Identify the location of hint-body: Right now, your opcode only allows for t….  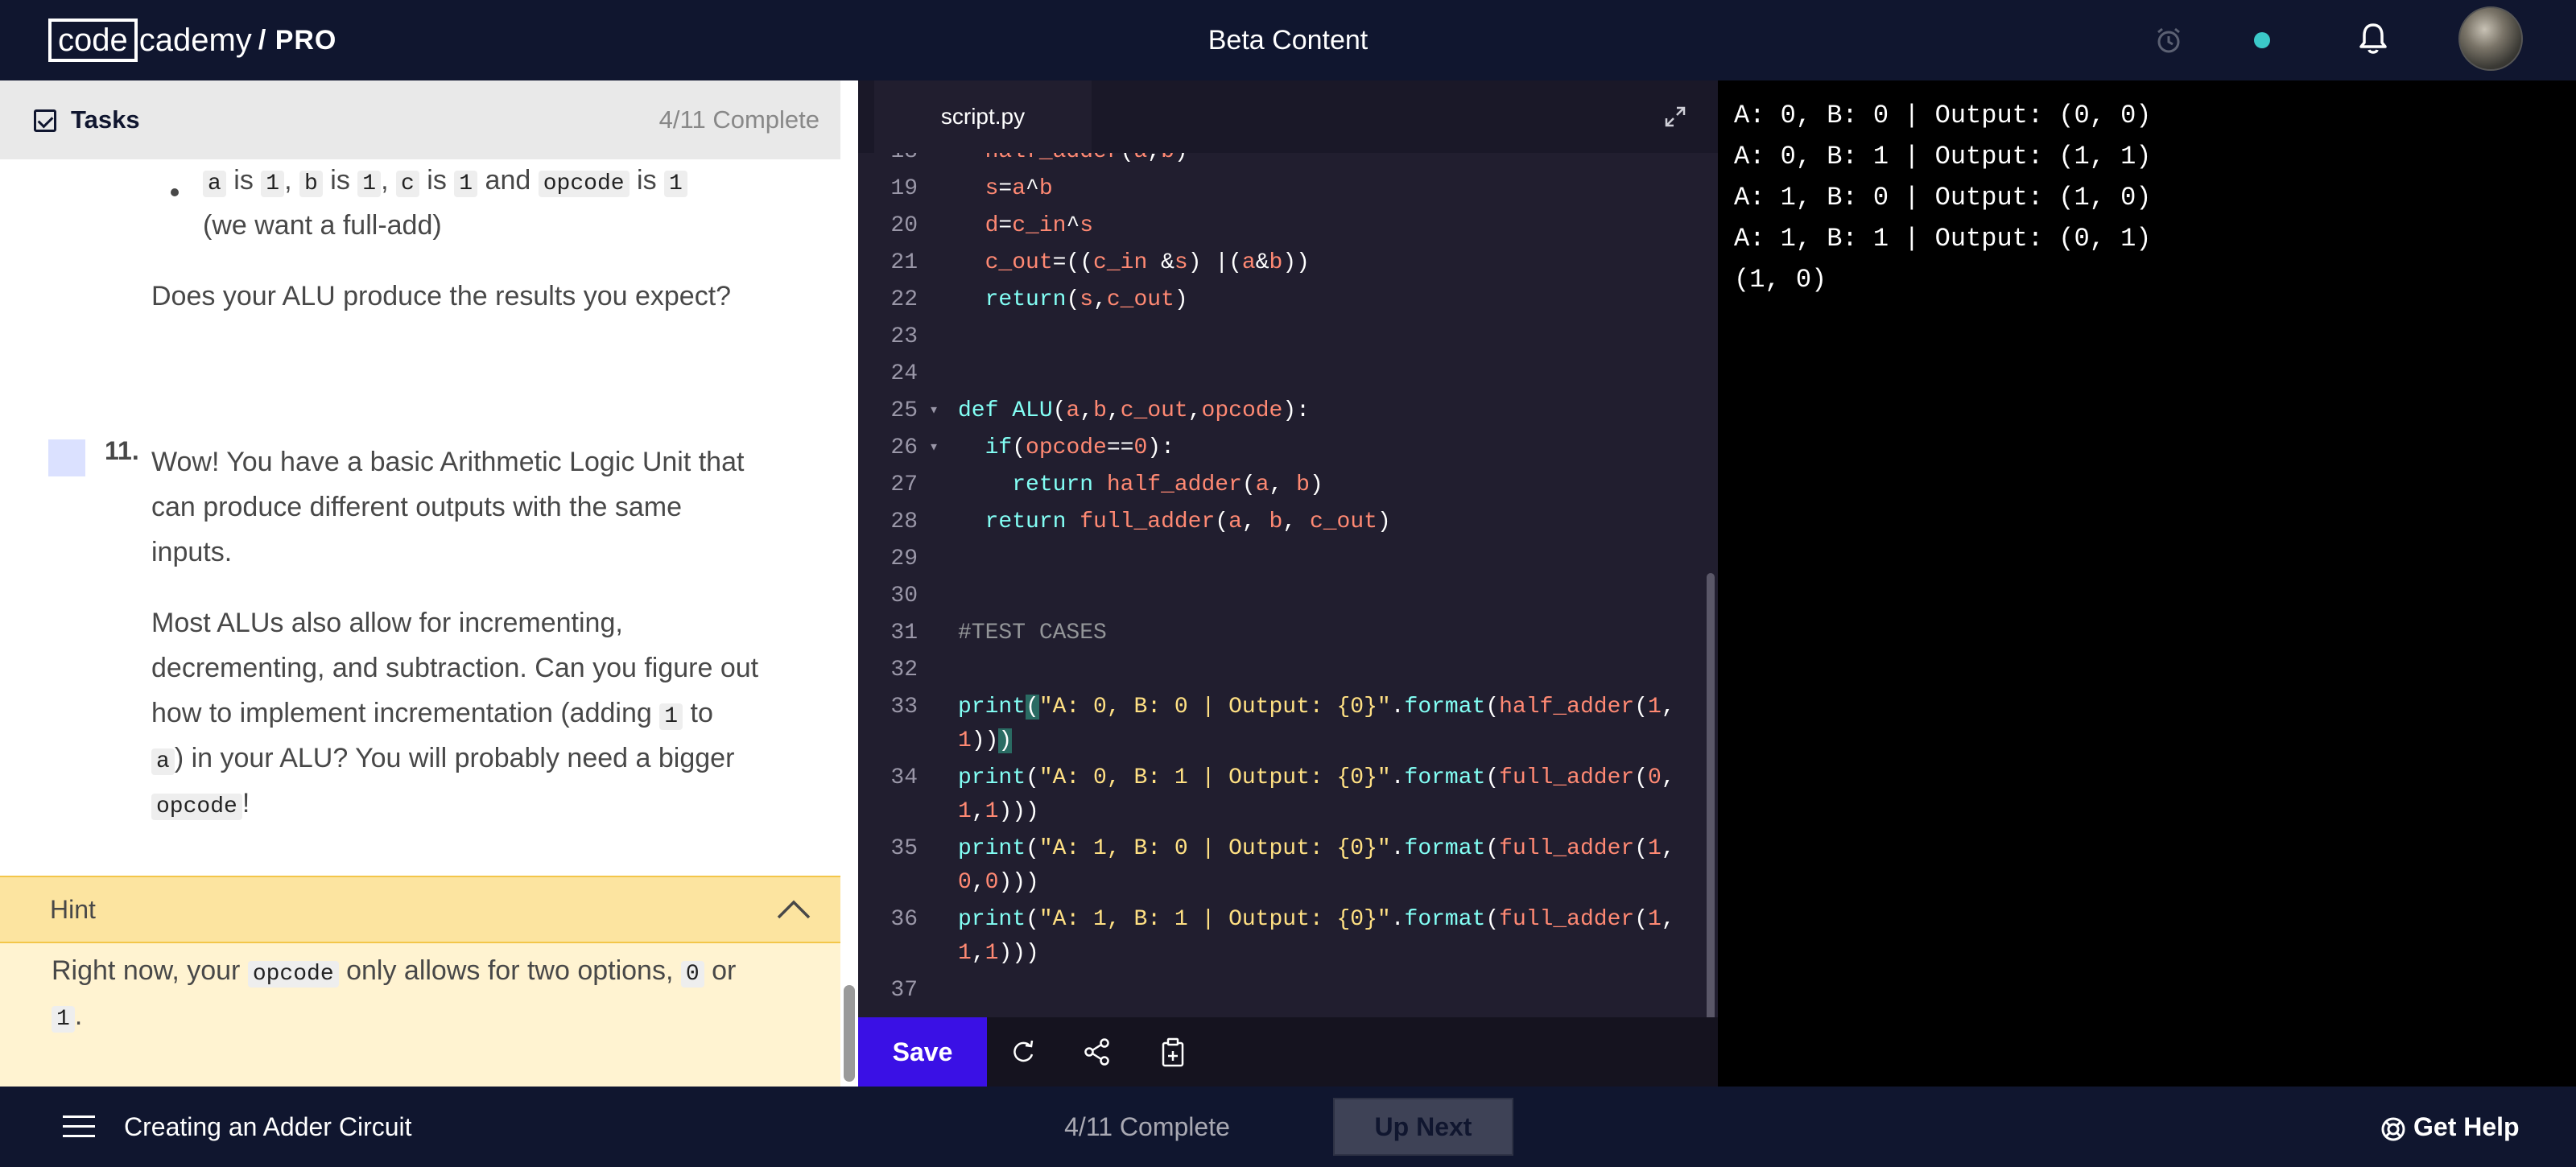
(420, 1015).